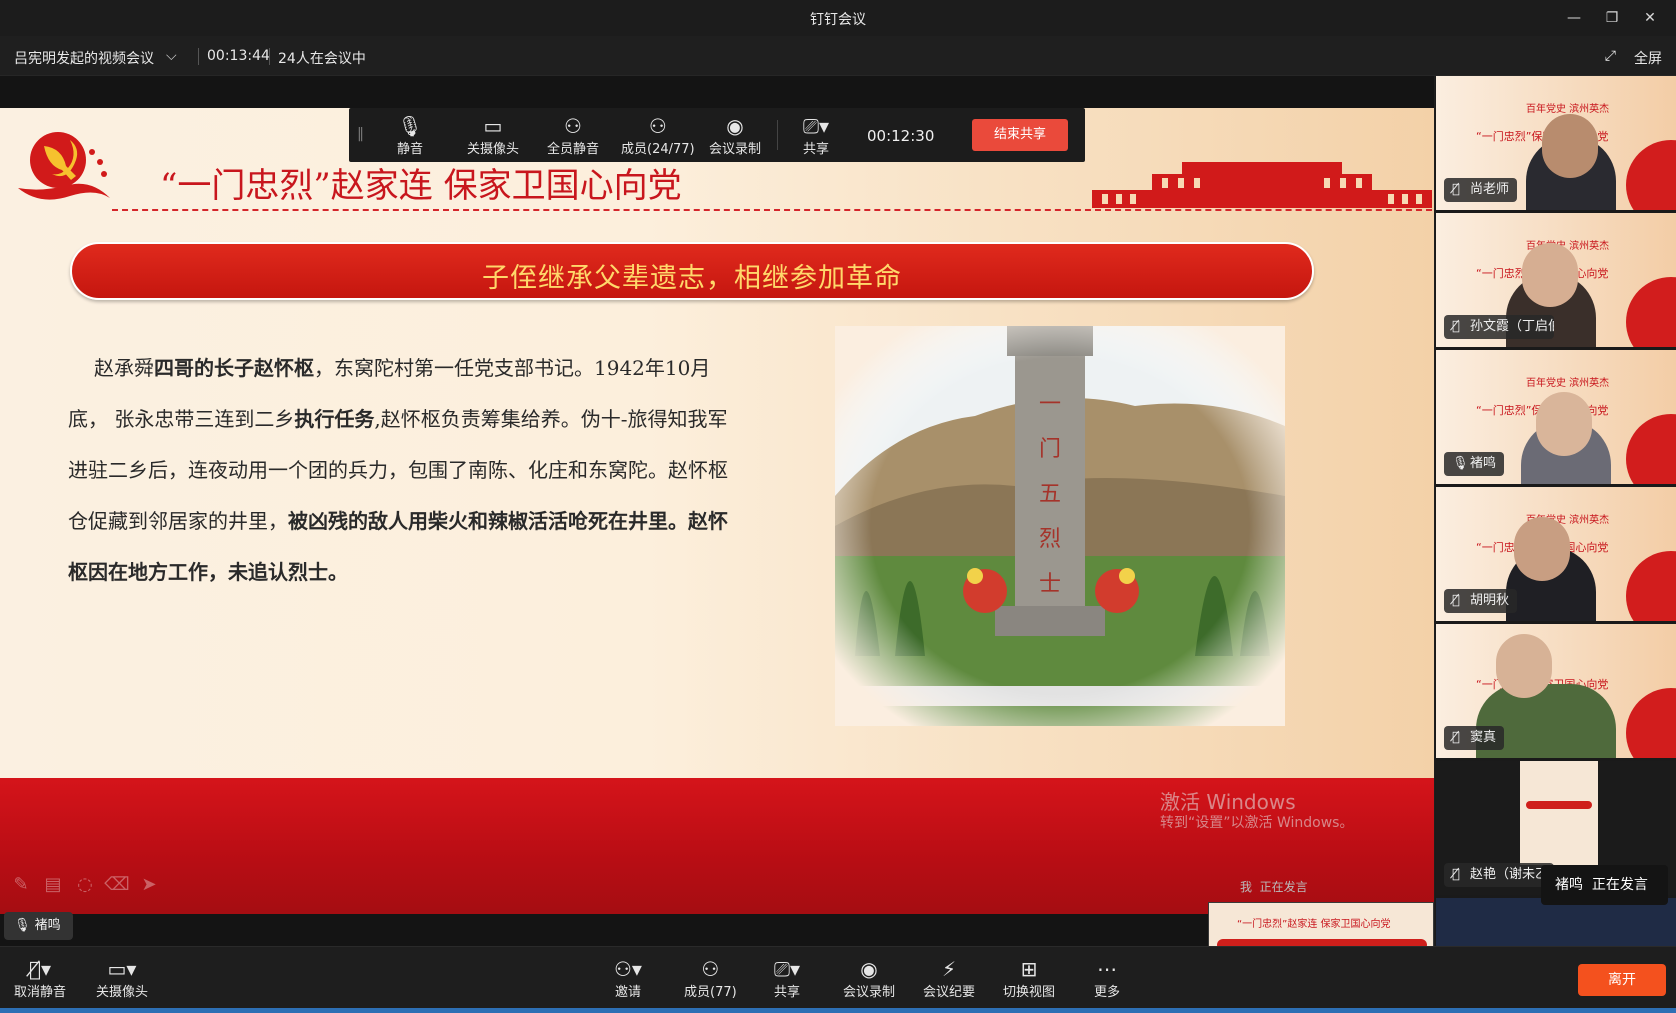  I want to click on toolbar-divider, so click(777, 135).